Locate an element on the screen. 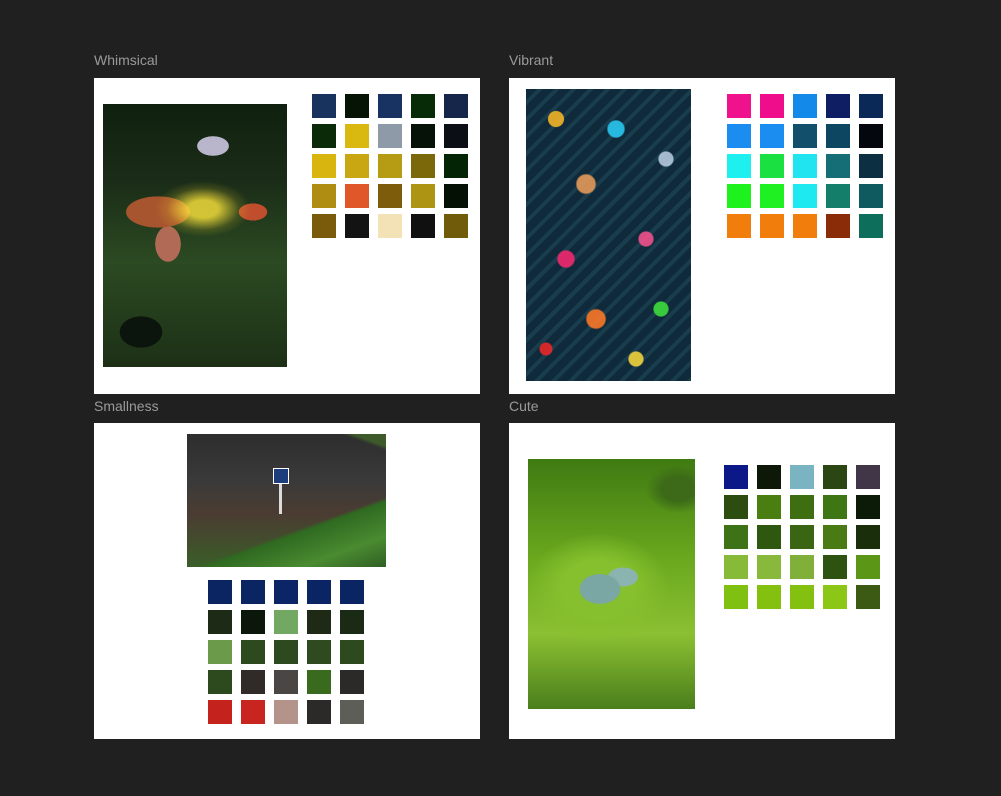  frame-title-vibrant: Vibrant is located at coordinates (531, 60).